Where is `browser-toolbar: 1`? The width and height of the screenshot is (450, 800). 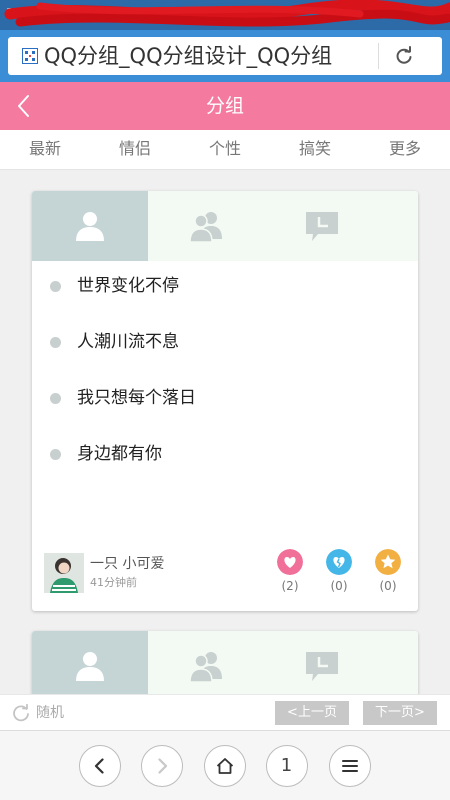
browser-toolbar: 1 is located at coordinates (225, 765).